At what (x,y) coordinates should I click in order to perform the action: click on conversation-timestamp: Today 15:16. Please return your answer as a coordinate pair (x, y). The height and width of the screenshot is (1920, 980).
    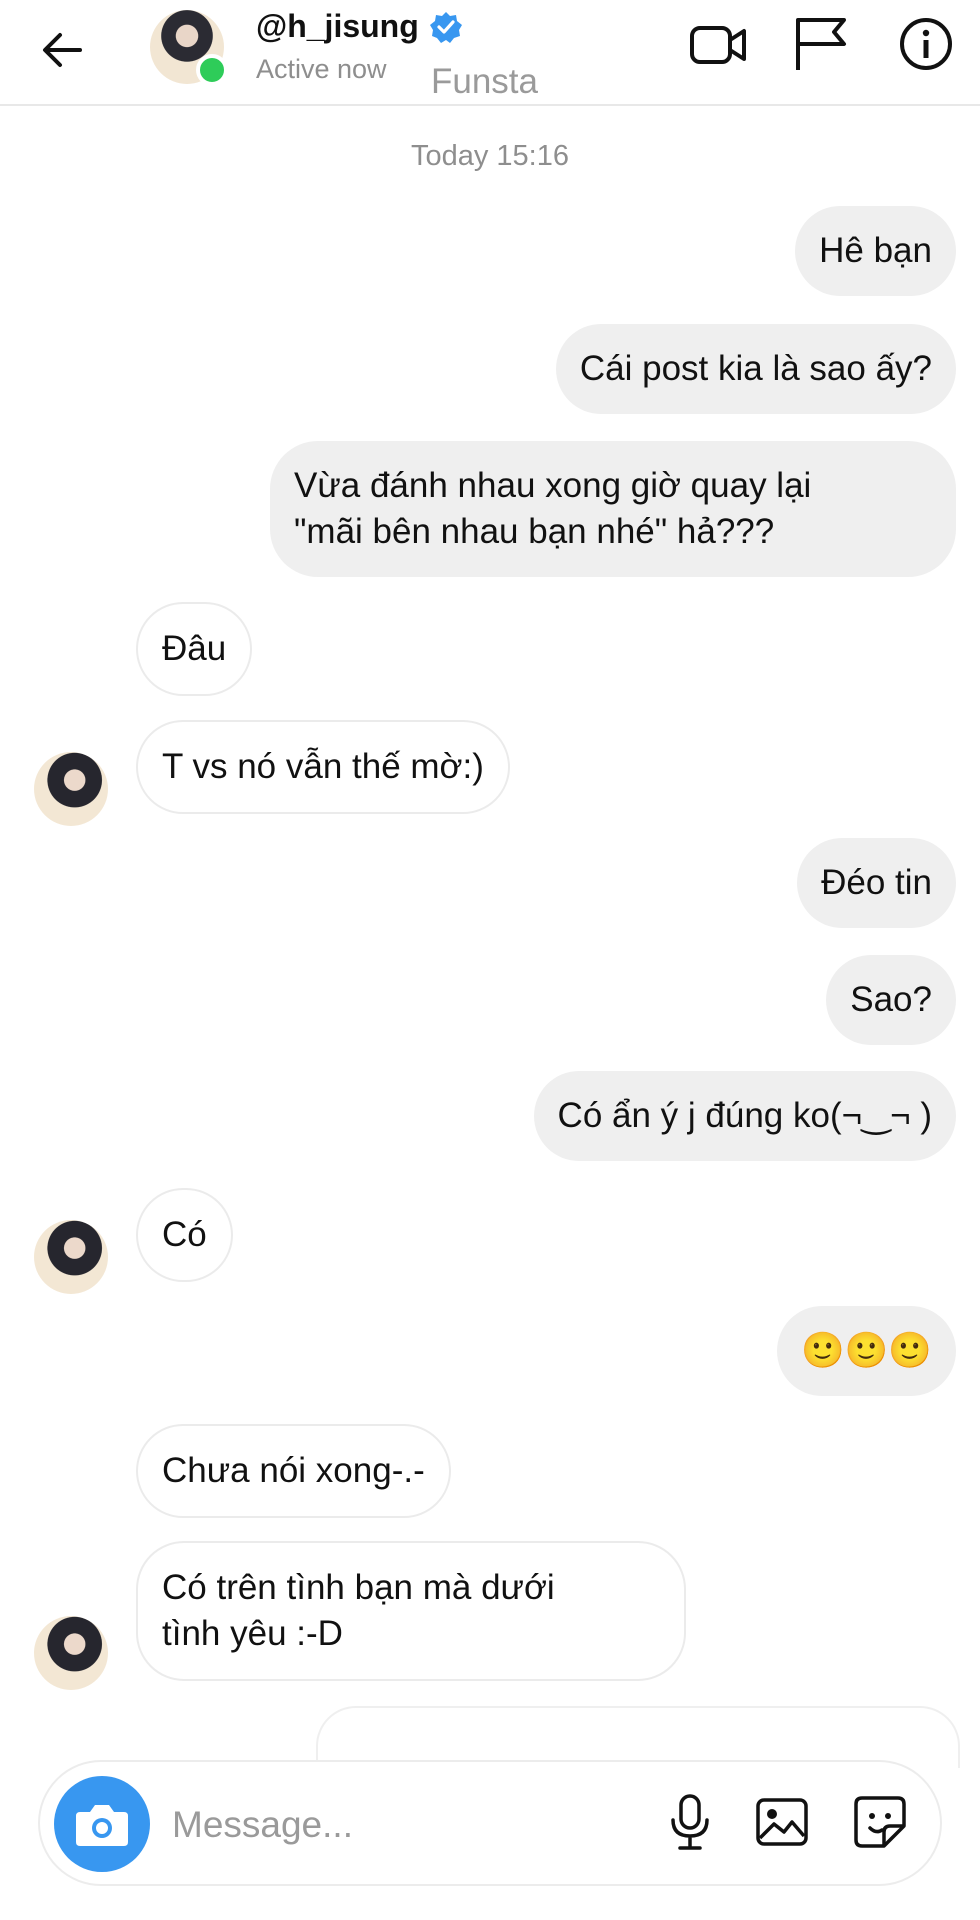
    Looking at the image, I should click on (489, 156).